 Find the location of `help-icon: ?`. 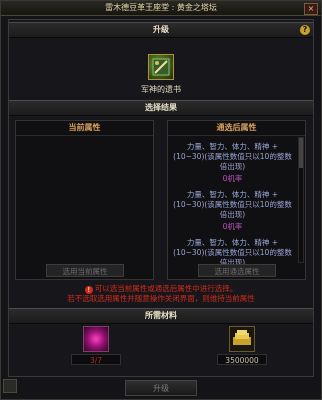

help-icon: ? is located at coordinates (305, 30).